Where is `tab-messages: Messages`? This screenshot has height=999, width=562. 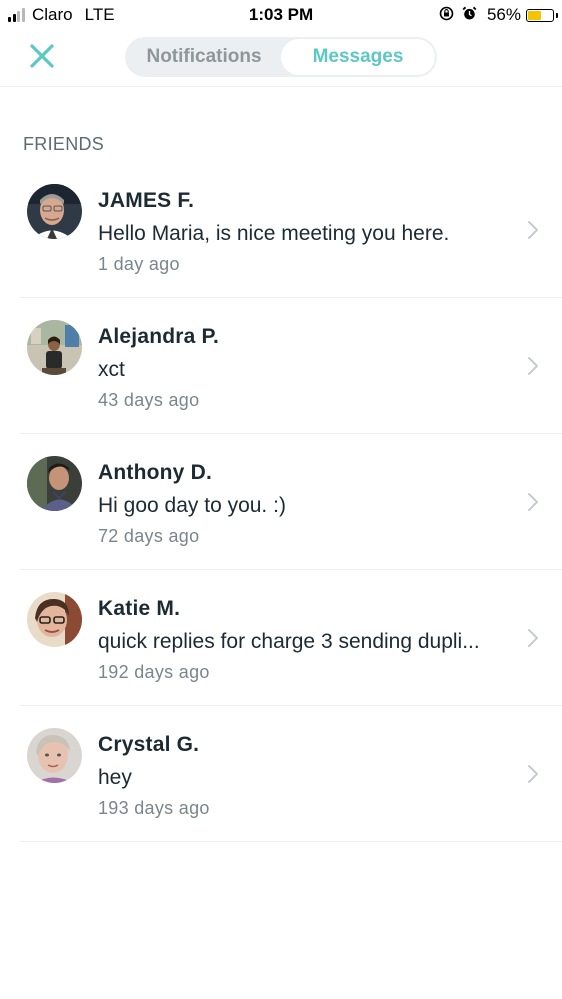 tab-messages: Messages is located at coordinates (358, 57).